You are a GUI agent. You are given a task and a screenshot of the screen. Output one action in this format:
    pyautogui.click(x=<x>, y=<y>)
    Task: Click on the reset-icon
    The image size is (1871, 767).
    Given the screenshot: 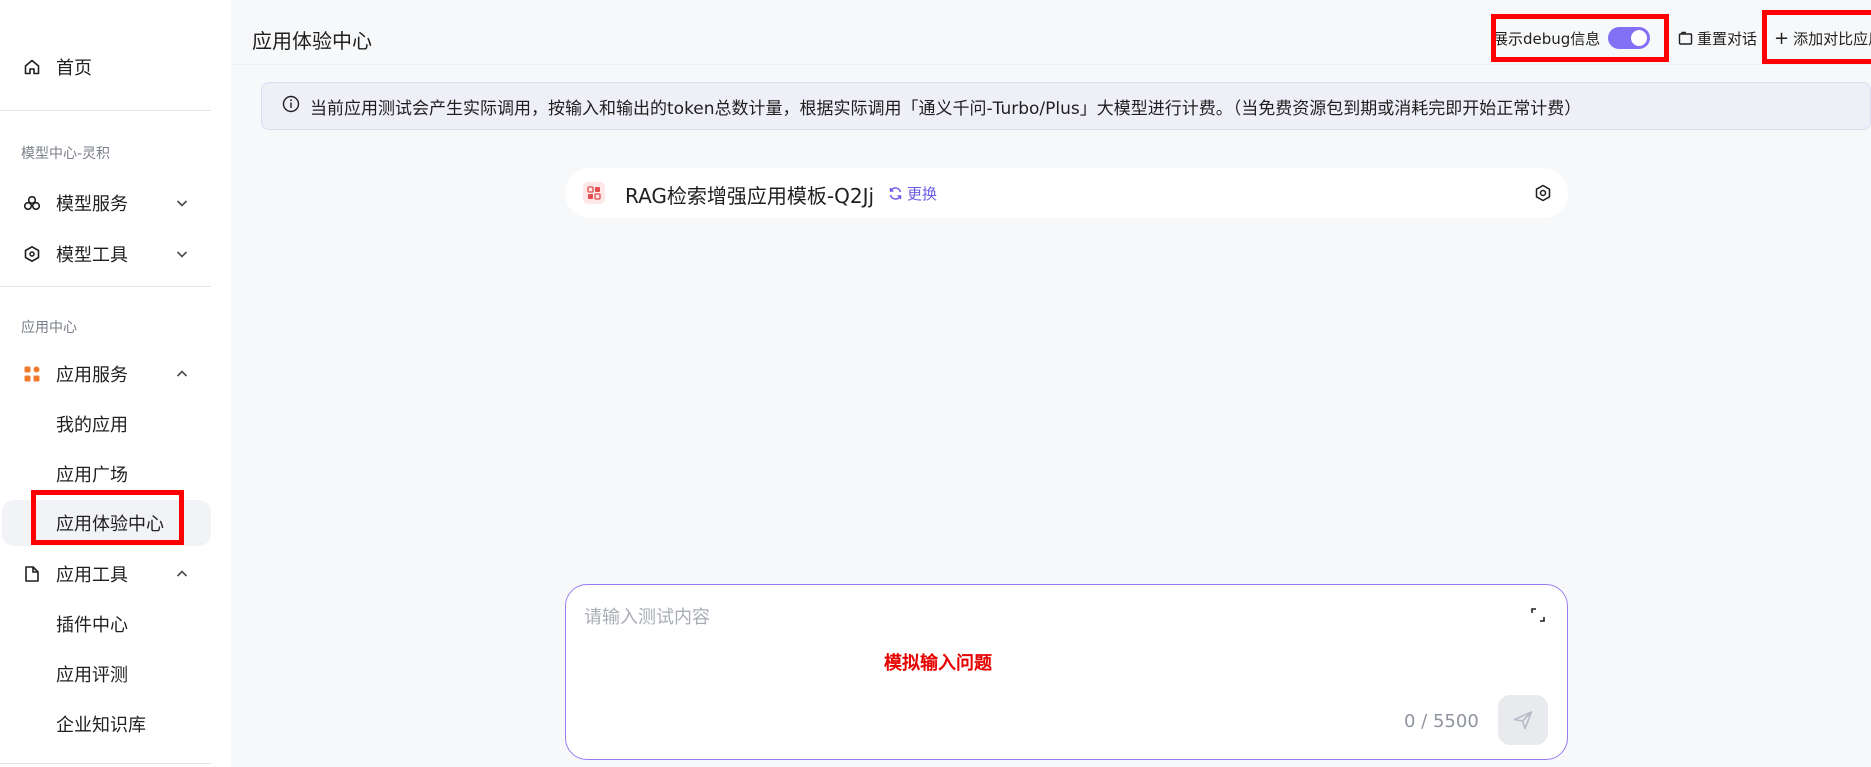 What is the action you would take?
    pyautogui.click(x=1685, y=38)
    